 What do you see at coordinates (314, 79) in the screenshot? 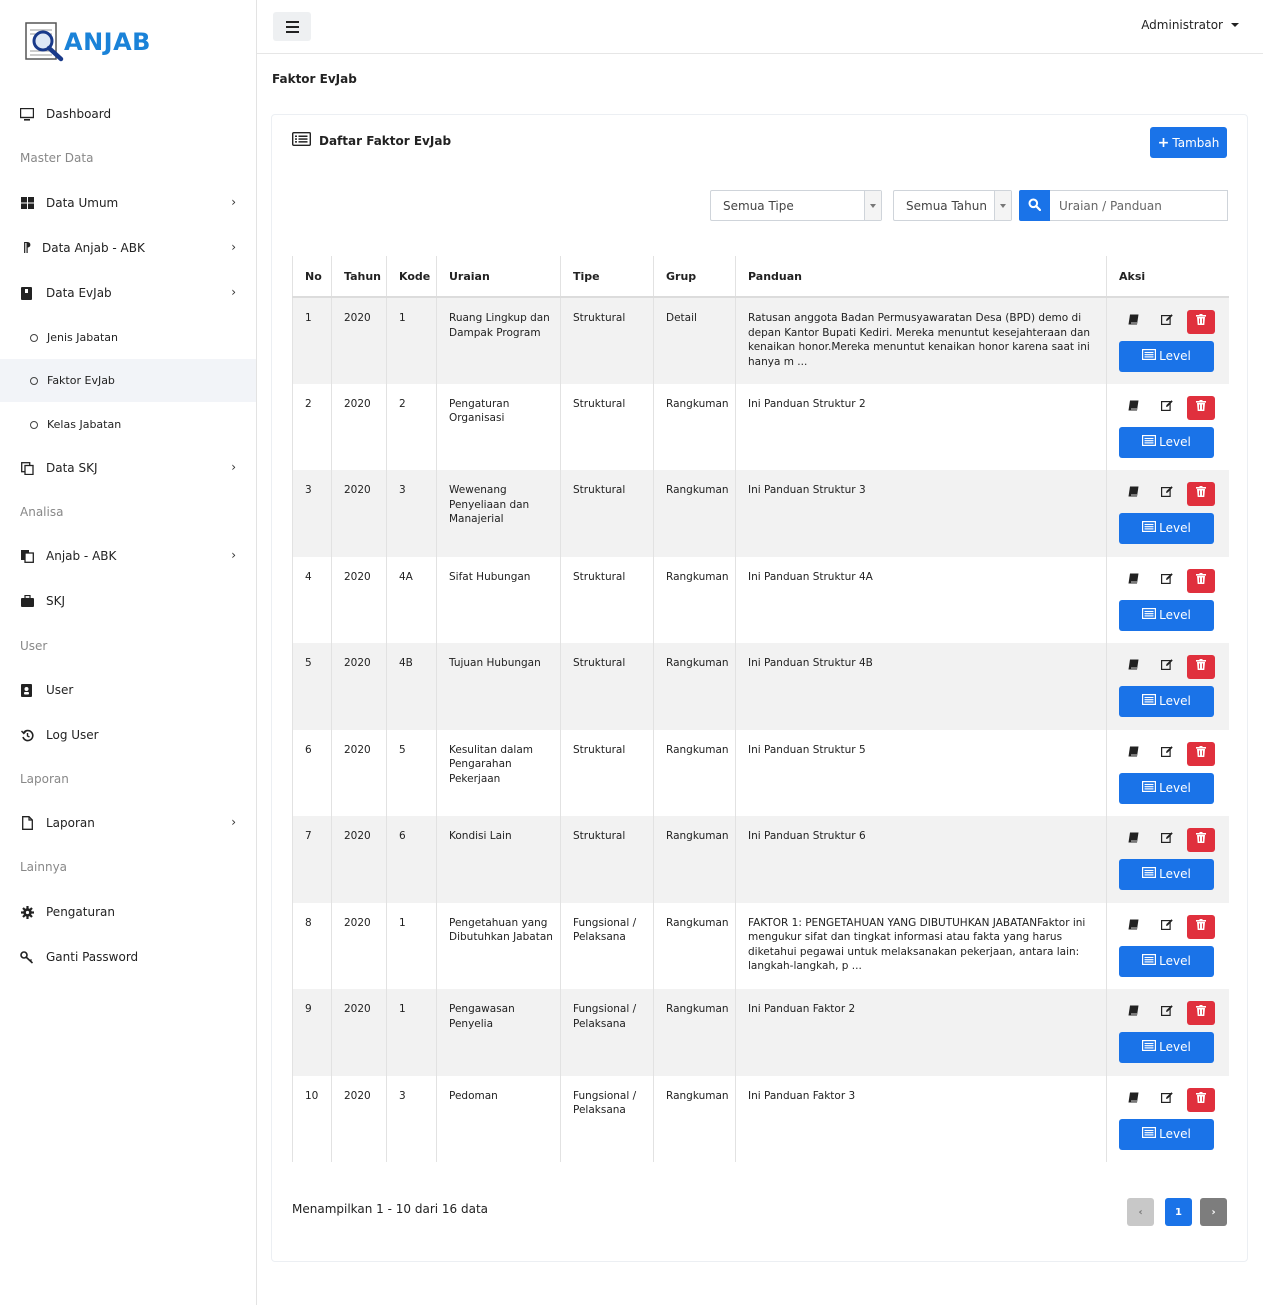
I see `page-title: Faktor EvJab` at bounding box center [314, 79].